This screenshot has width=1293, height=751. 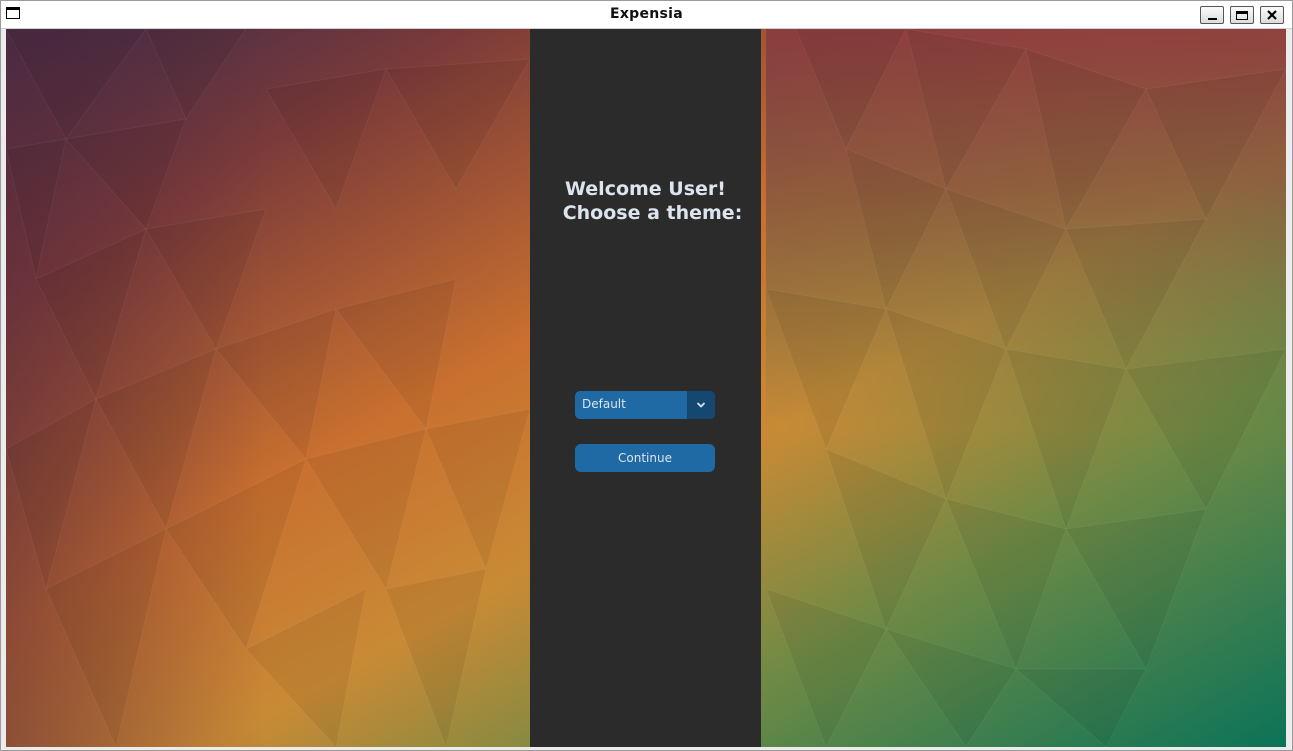 I want to click on maximize-button, so click(x=1242, y=15).